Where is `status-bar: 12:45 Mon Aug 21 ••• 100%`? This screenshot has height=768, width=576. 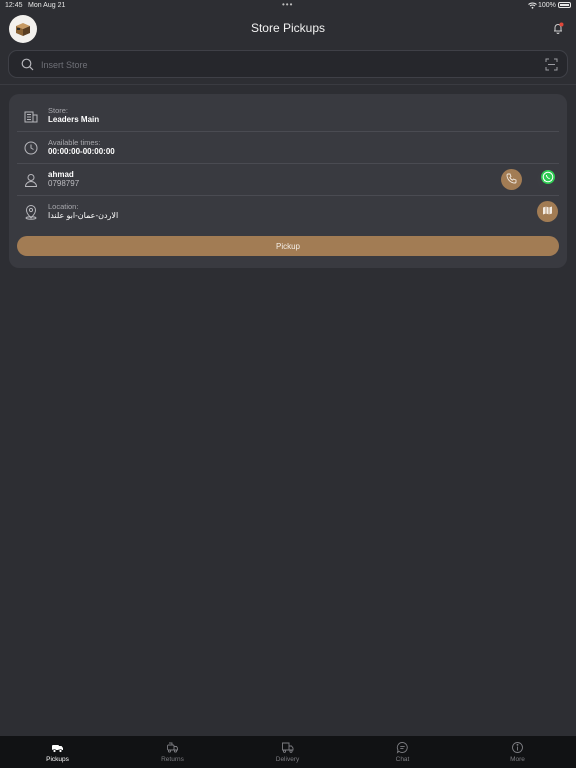 status-bar: 12:45 Mon Aug 21 ••• 100% is located at coordinates (288, 6).